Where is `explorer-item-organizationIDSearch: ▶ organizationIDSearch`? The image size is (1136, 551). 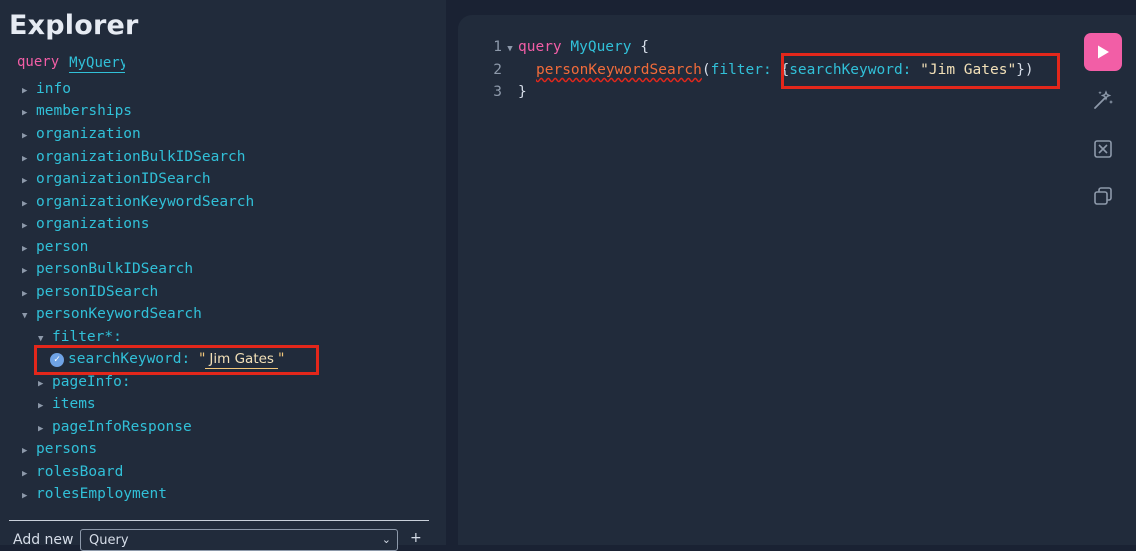
explorer-item-organizationIDSearch: ▶ organizationIDSearch is located at coordinates (116, 179).